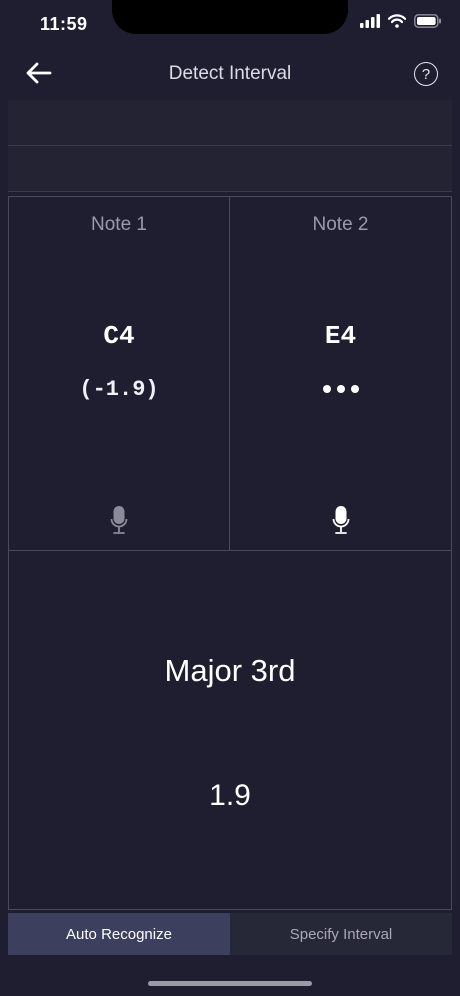 This screenshot has height=996, width=460. I want to click on nav-bar: Detect Interval ?, so click(230, 75).